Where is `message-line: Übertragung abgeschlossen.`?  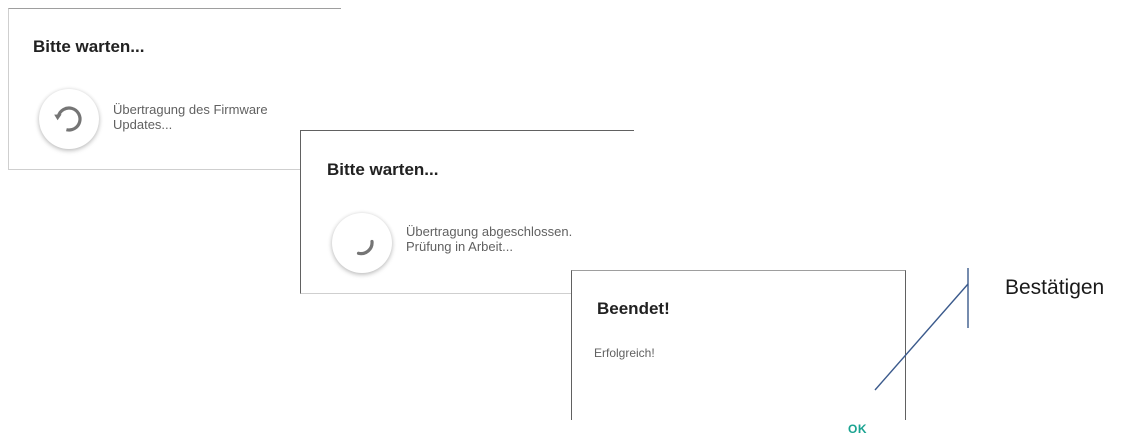 message-line: Übertragung abgeschlossen. is located at coordinates (489, 231).